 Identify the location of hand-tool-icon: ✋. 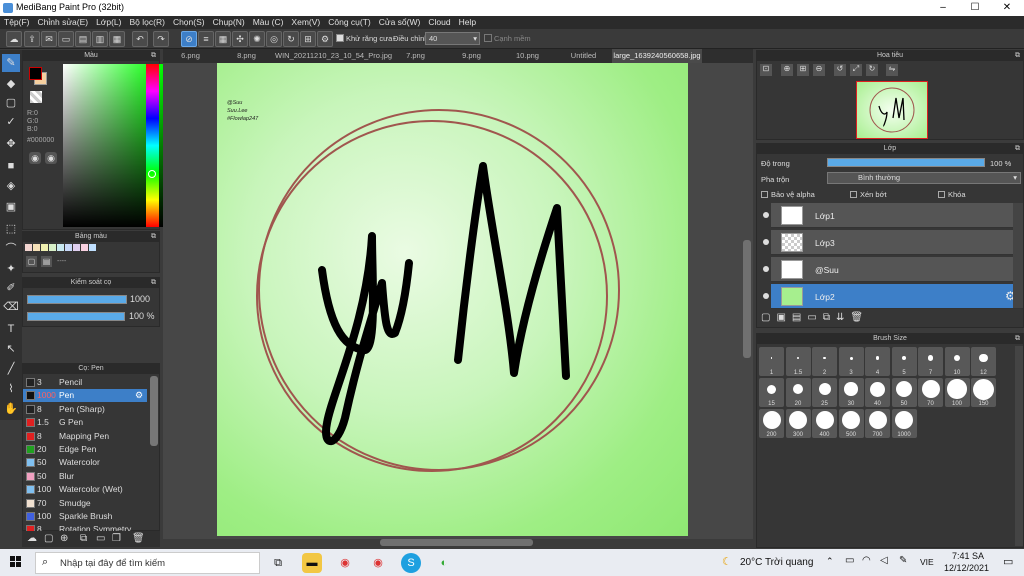
(11, 409).